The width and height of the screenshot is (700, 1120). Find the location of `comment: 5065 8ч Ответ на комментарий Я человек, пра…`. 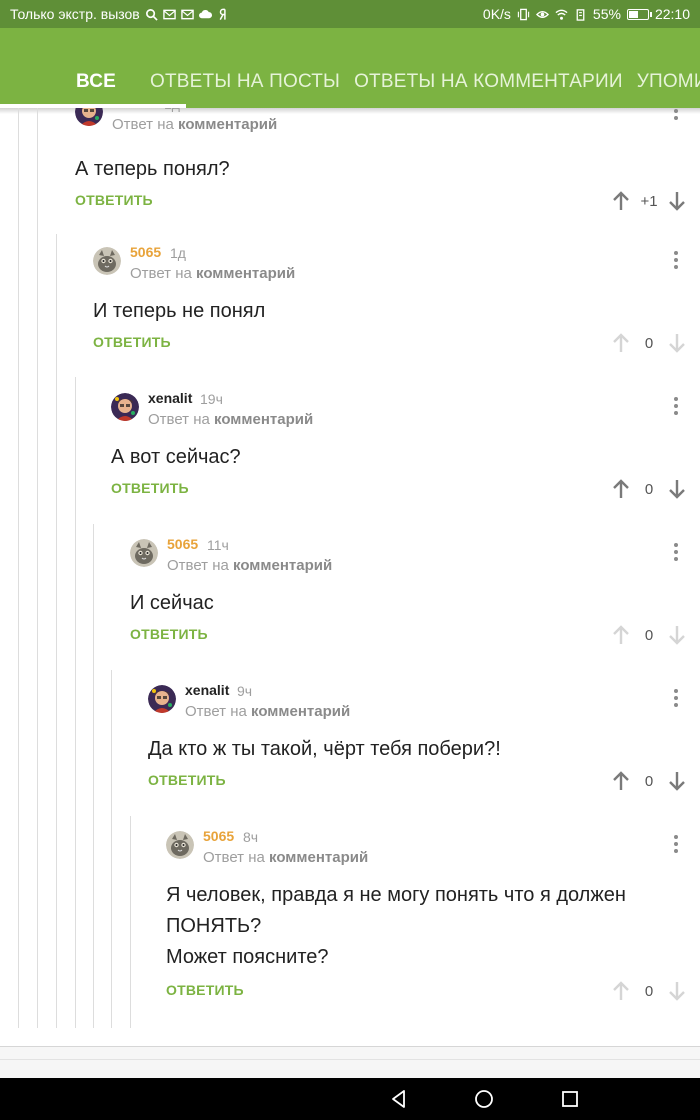

comment: 5065 8ч Ответ на комментарий Я человек, пра… is located at coordinates (433, 919).